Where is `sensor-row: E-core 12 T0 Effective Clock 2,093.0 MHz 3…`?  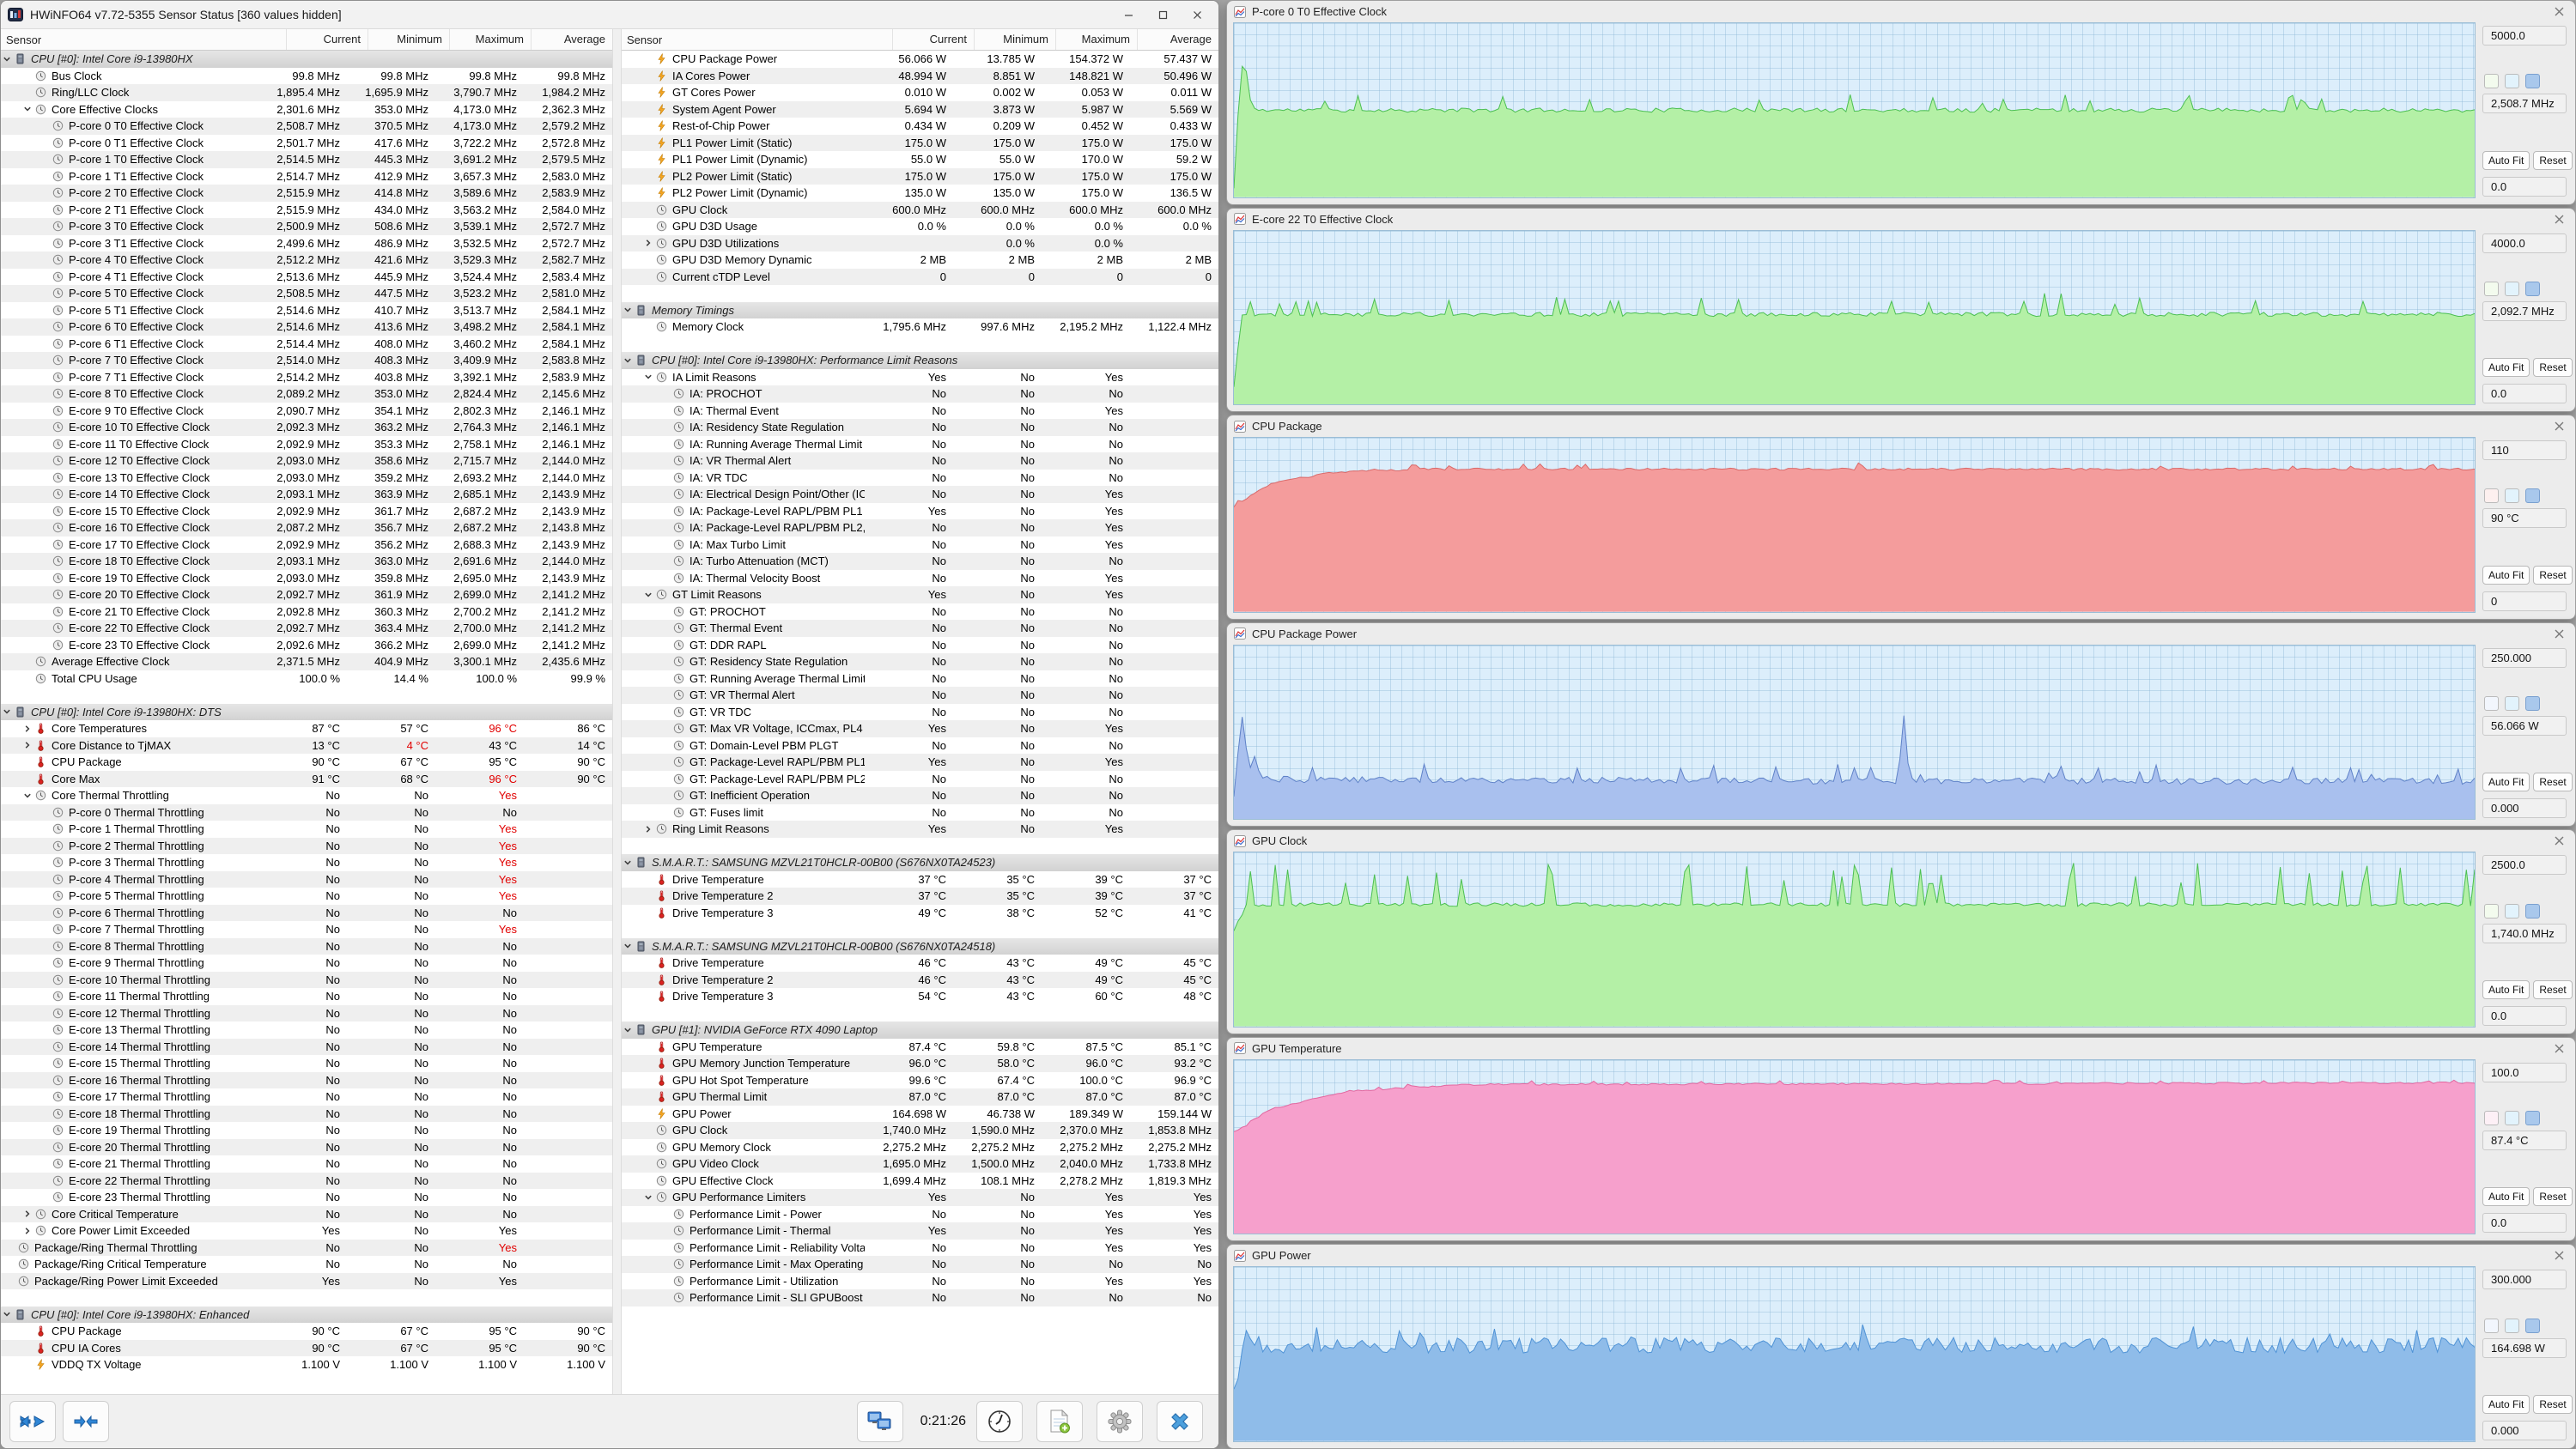 sensor-row: E-core 12 T0 Effective Clock 2,093.0 MHz 3… is located at coordinates (306, 461).